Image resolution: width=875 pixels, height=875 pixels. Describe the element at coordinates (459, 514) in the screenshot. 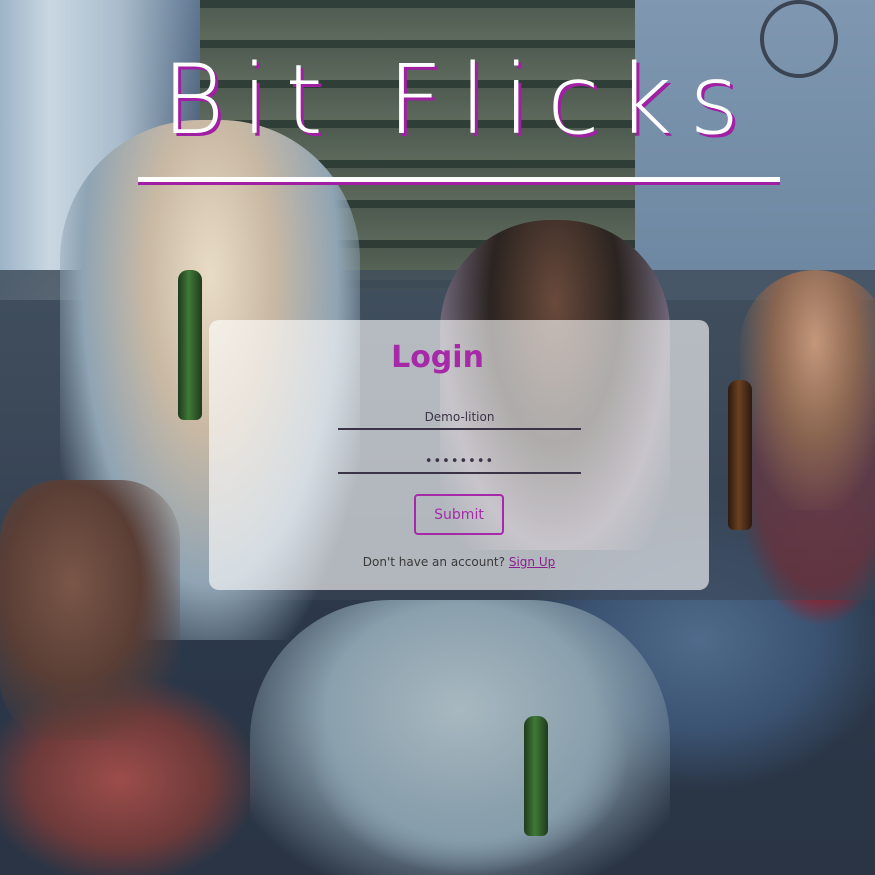

I see `submit-button: Submit` at that location.